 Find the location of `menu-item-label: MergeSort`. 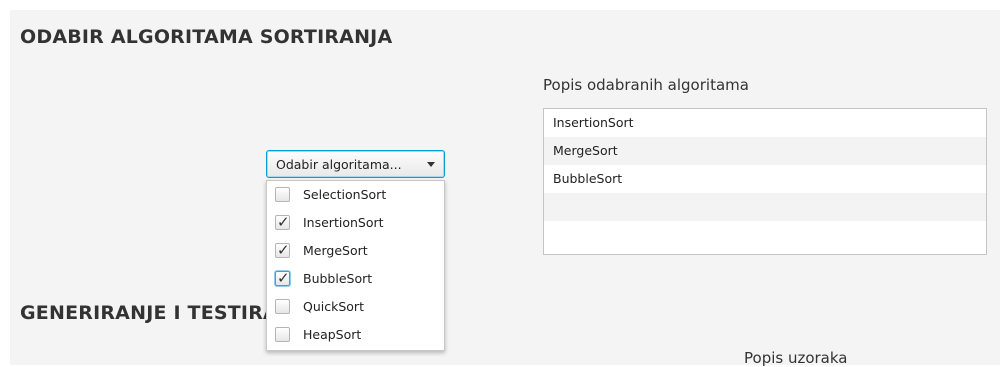

menu-item-label: MergeSort is located at coordinates (335, 250).